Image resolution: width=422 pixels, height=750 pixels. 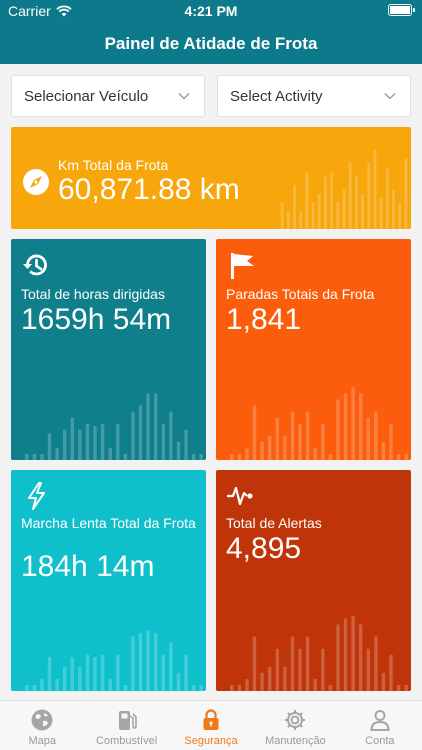 What do you see at coordinates (127, 741) in the screenshot?
I see `tab-combustivel-label: Combustível` at bounding box center [127, 741].